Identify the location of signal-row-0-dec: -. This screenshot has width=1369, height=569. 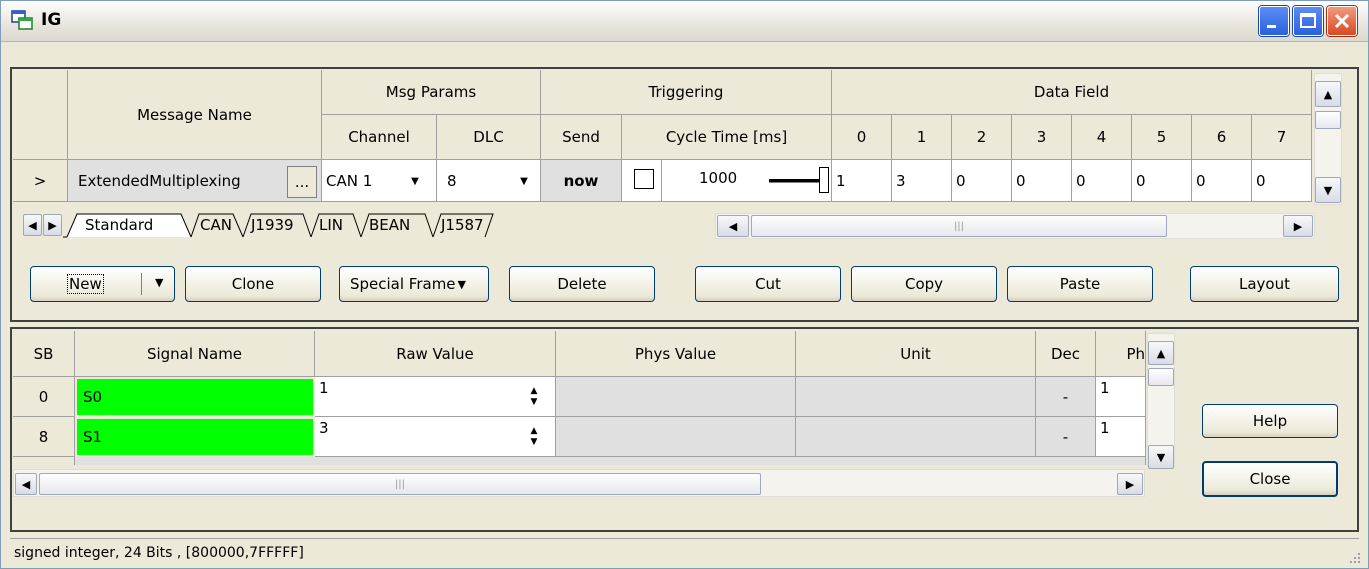
(1066, 397).